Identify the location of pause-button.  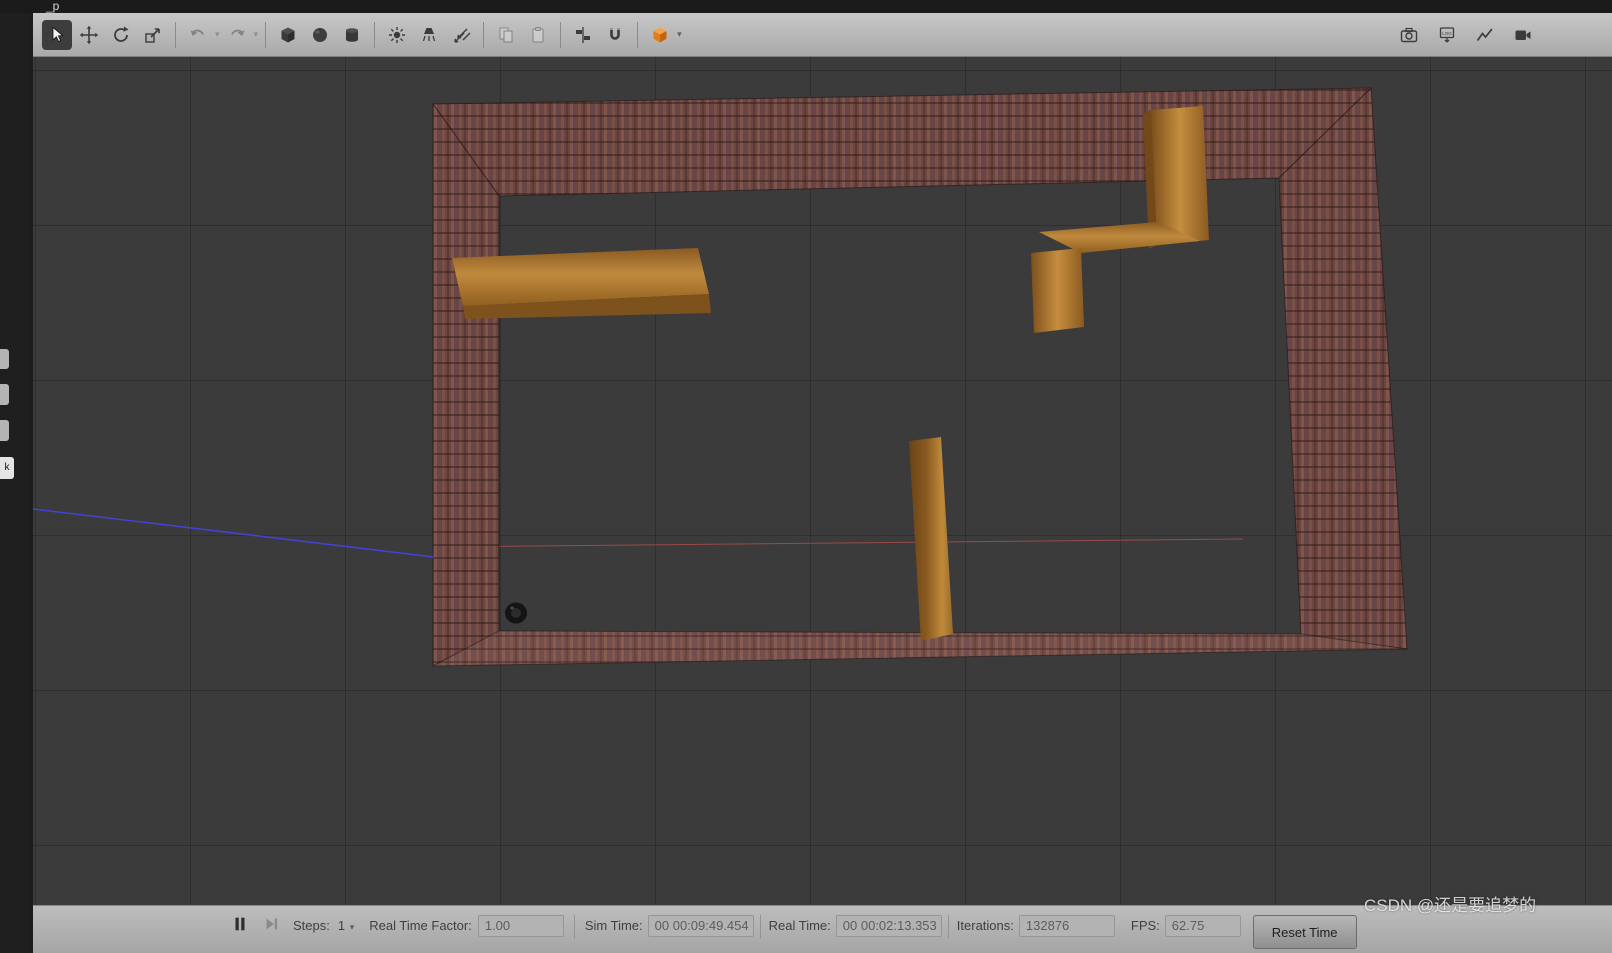
(240, 924).